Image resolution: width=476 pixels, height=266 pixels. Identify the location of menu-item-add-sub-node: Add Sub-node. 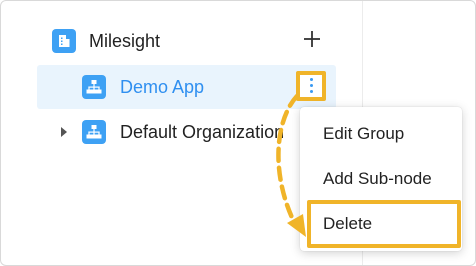
(381, 179).